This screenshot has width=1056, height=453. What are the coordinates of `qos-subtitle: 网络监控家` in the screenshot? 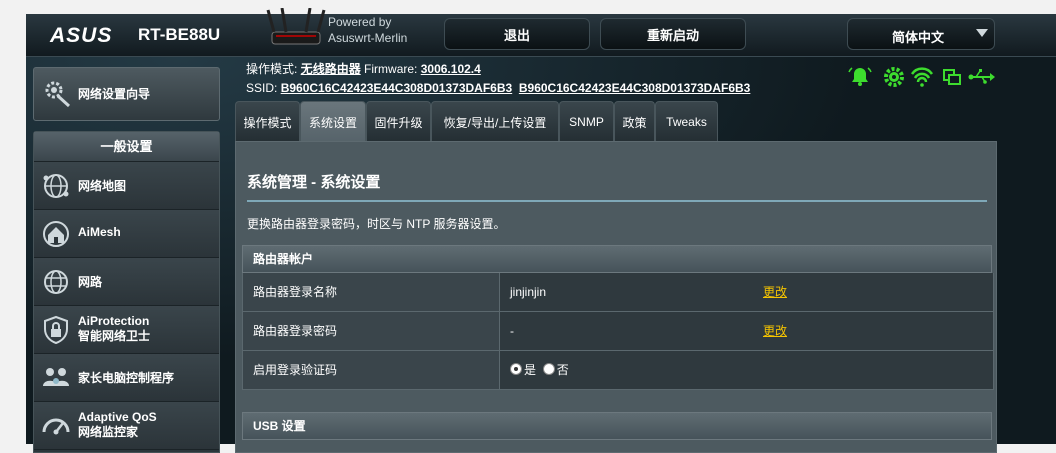 It's located at (108, 432).